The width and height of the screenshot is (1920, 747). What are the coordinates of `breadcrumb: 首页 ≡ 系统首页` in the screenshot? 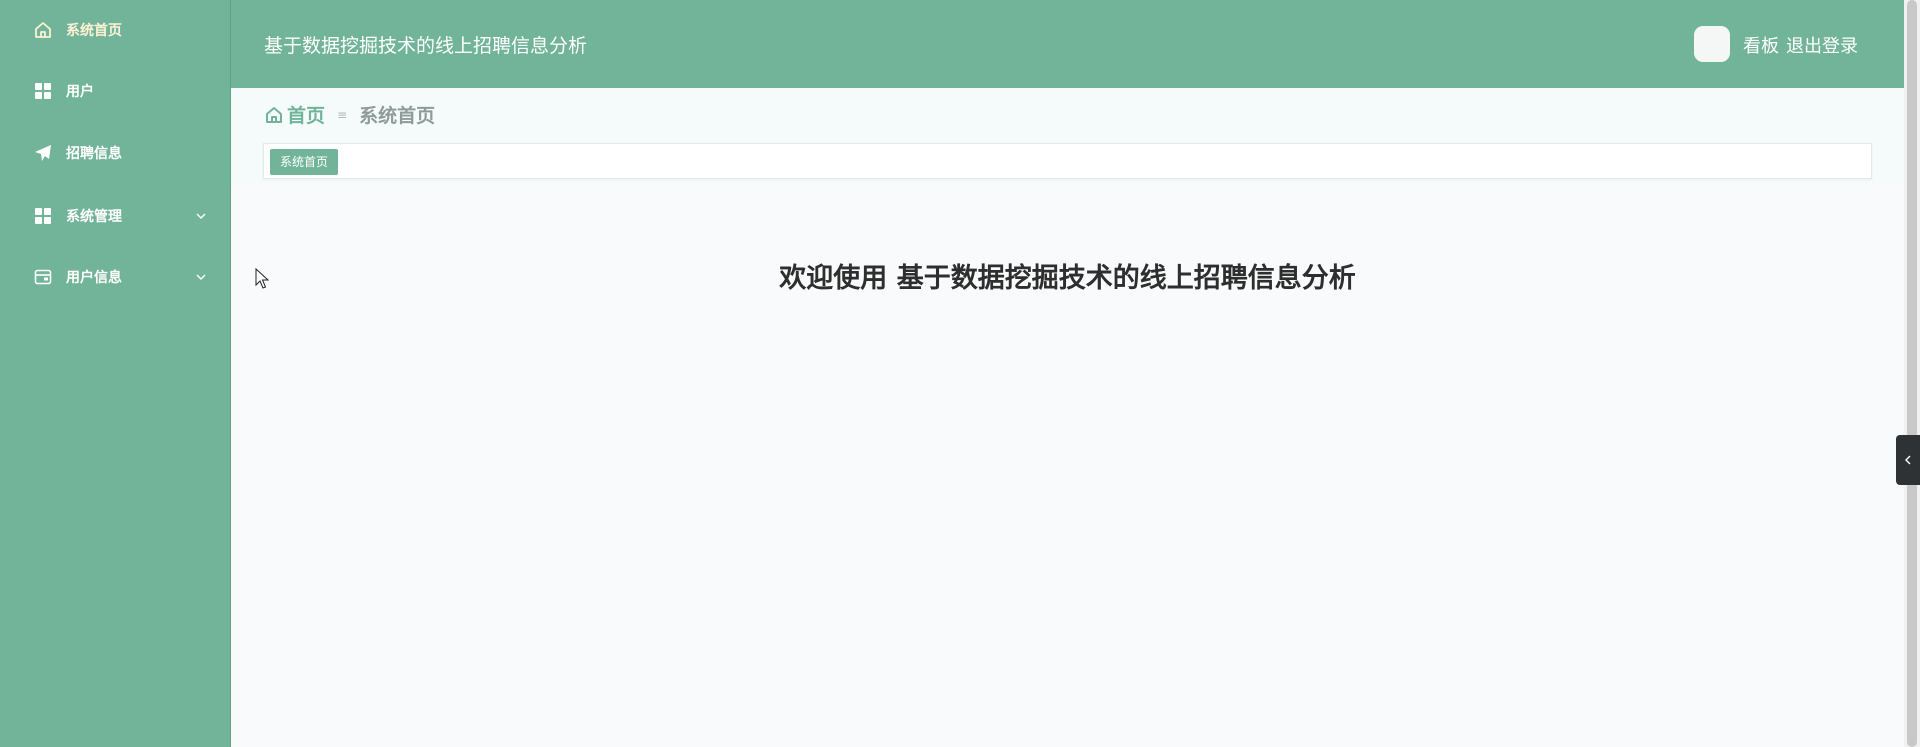 It's located at (350, 114).